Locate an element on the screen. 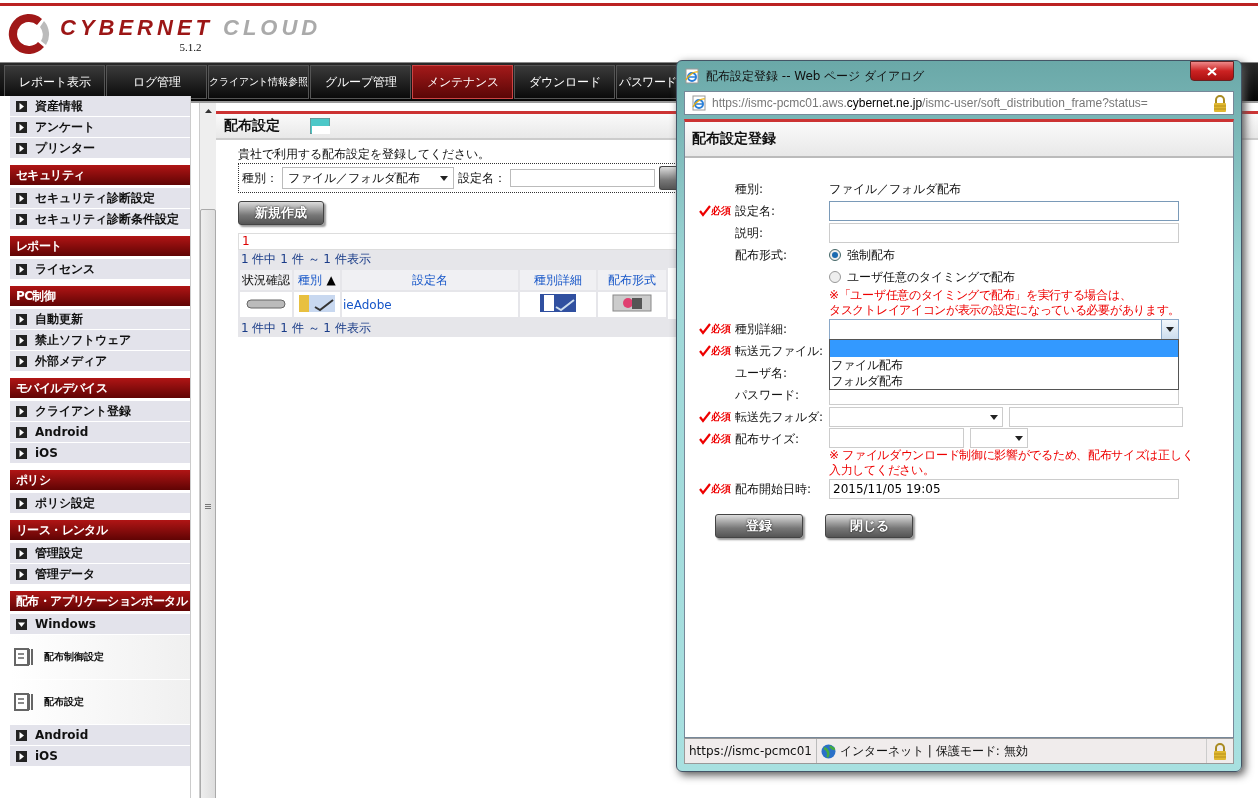 This screenshot has width=1258, height=798. radio-label: ユーザ任意のタイミングで配布 is located at coordinates (931, 277).